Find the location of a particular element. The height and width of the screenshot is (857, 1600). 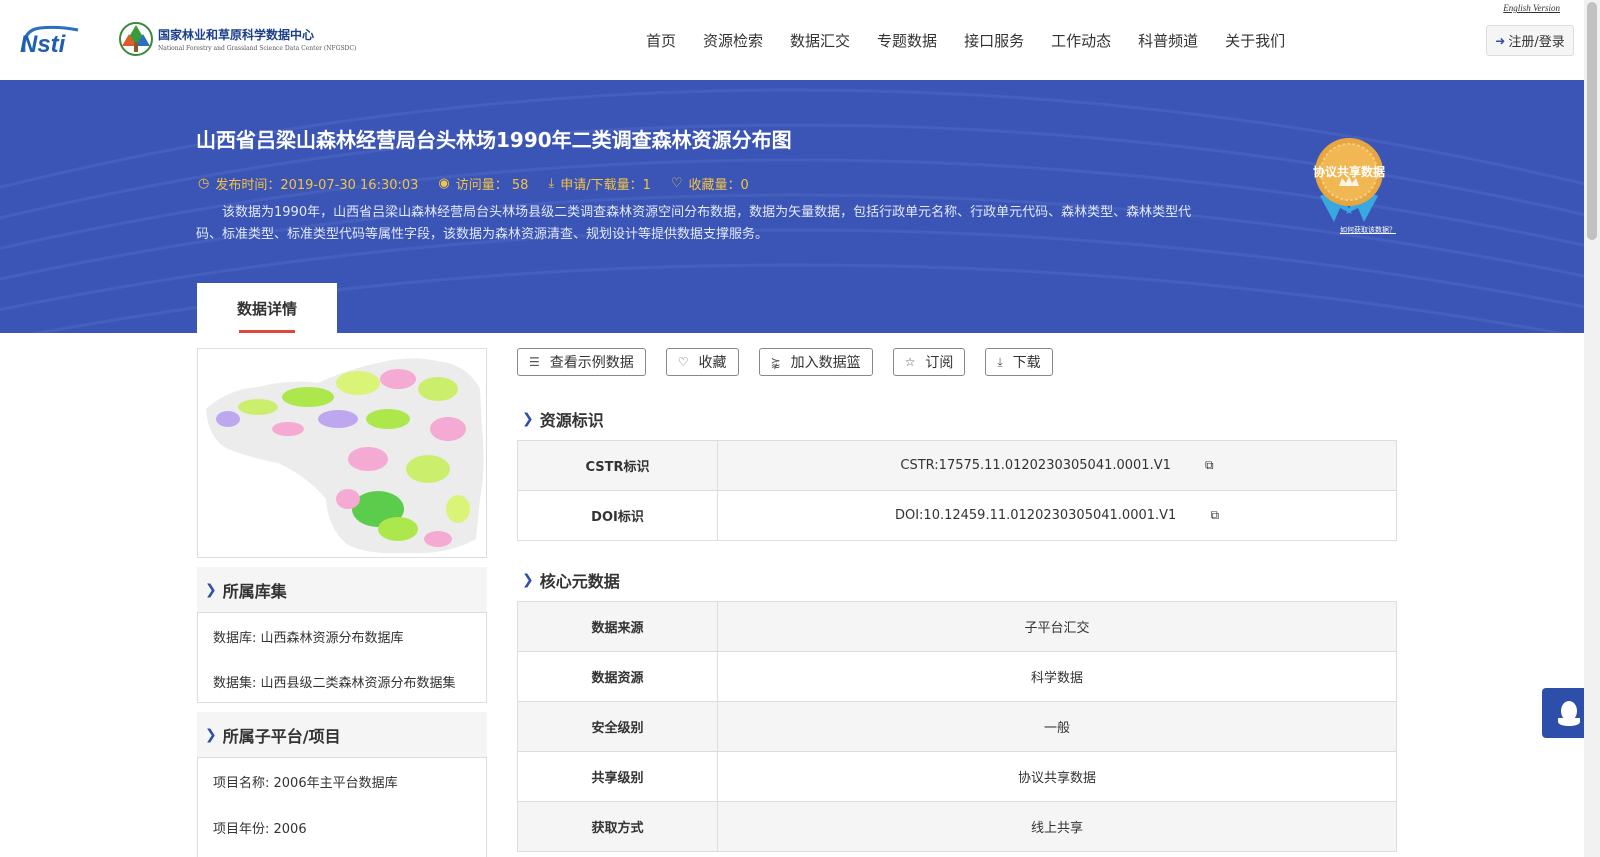

subscribe-button: ☆ 订阅 is located at coordinates (929, 362).